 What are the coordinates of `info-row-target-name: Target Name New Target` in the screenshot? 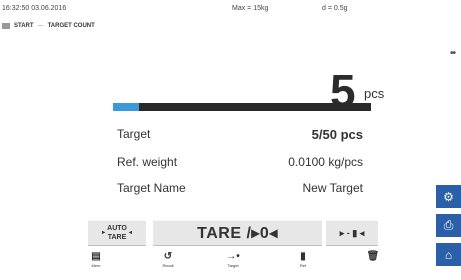 It's located at (240, 191).